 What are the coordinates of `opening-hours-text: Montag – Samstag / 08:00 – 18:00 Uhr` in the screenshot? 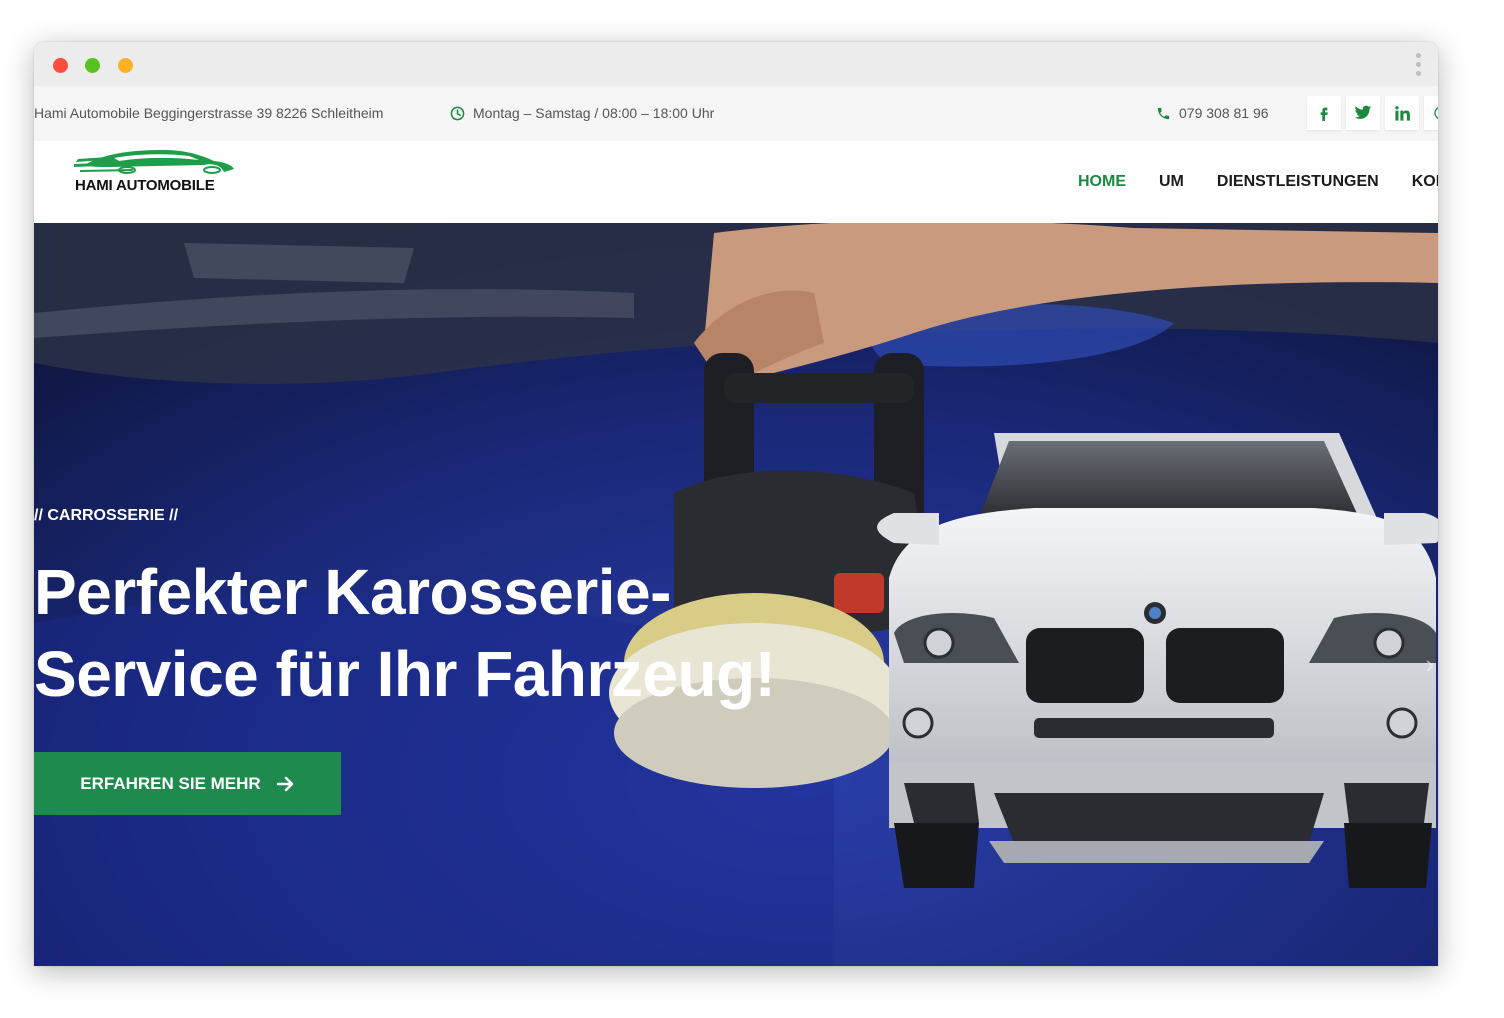 It's located at (594, 113).